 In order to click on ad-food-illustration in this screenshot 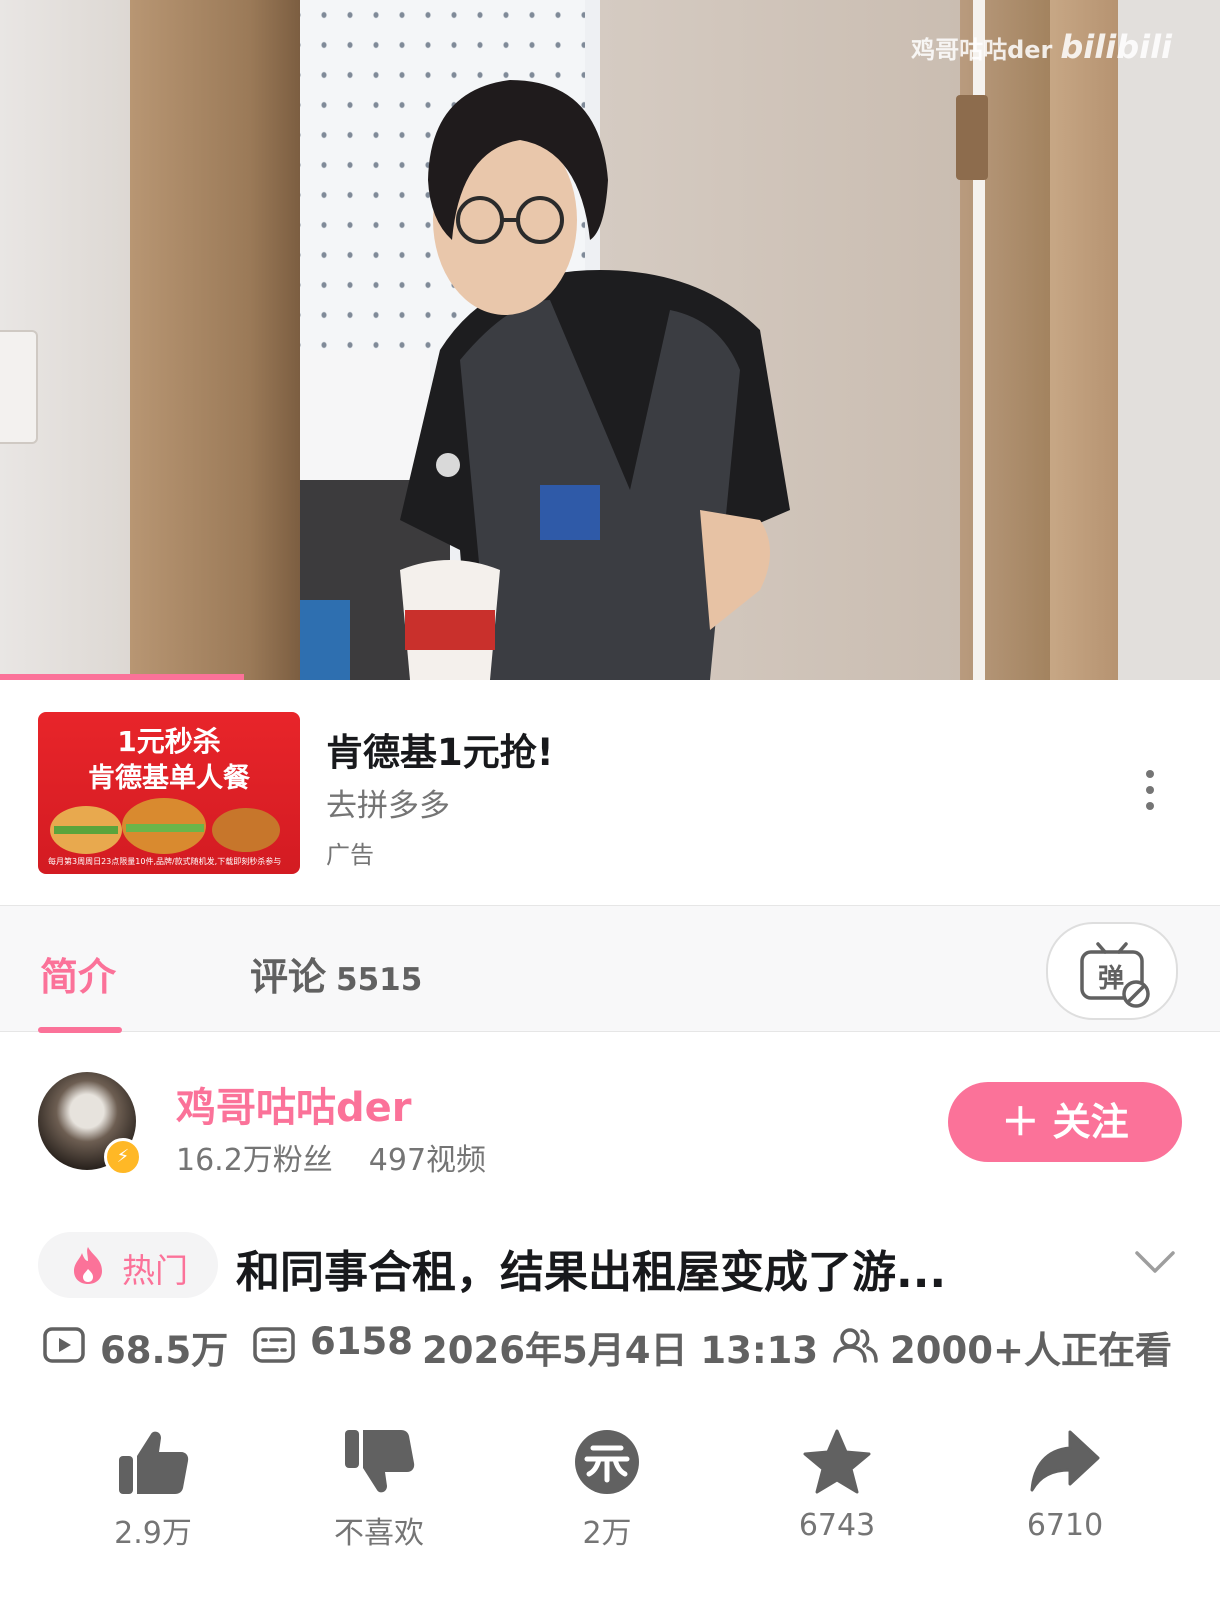, I will do `click(165, 826)`.